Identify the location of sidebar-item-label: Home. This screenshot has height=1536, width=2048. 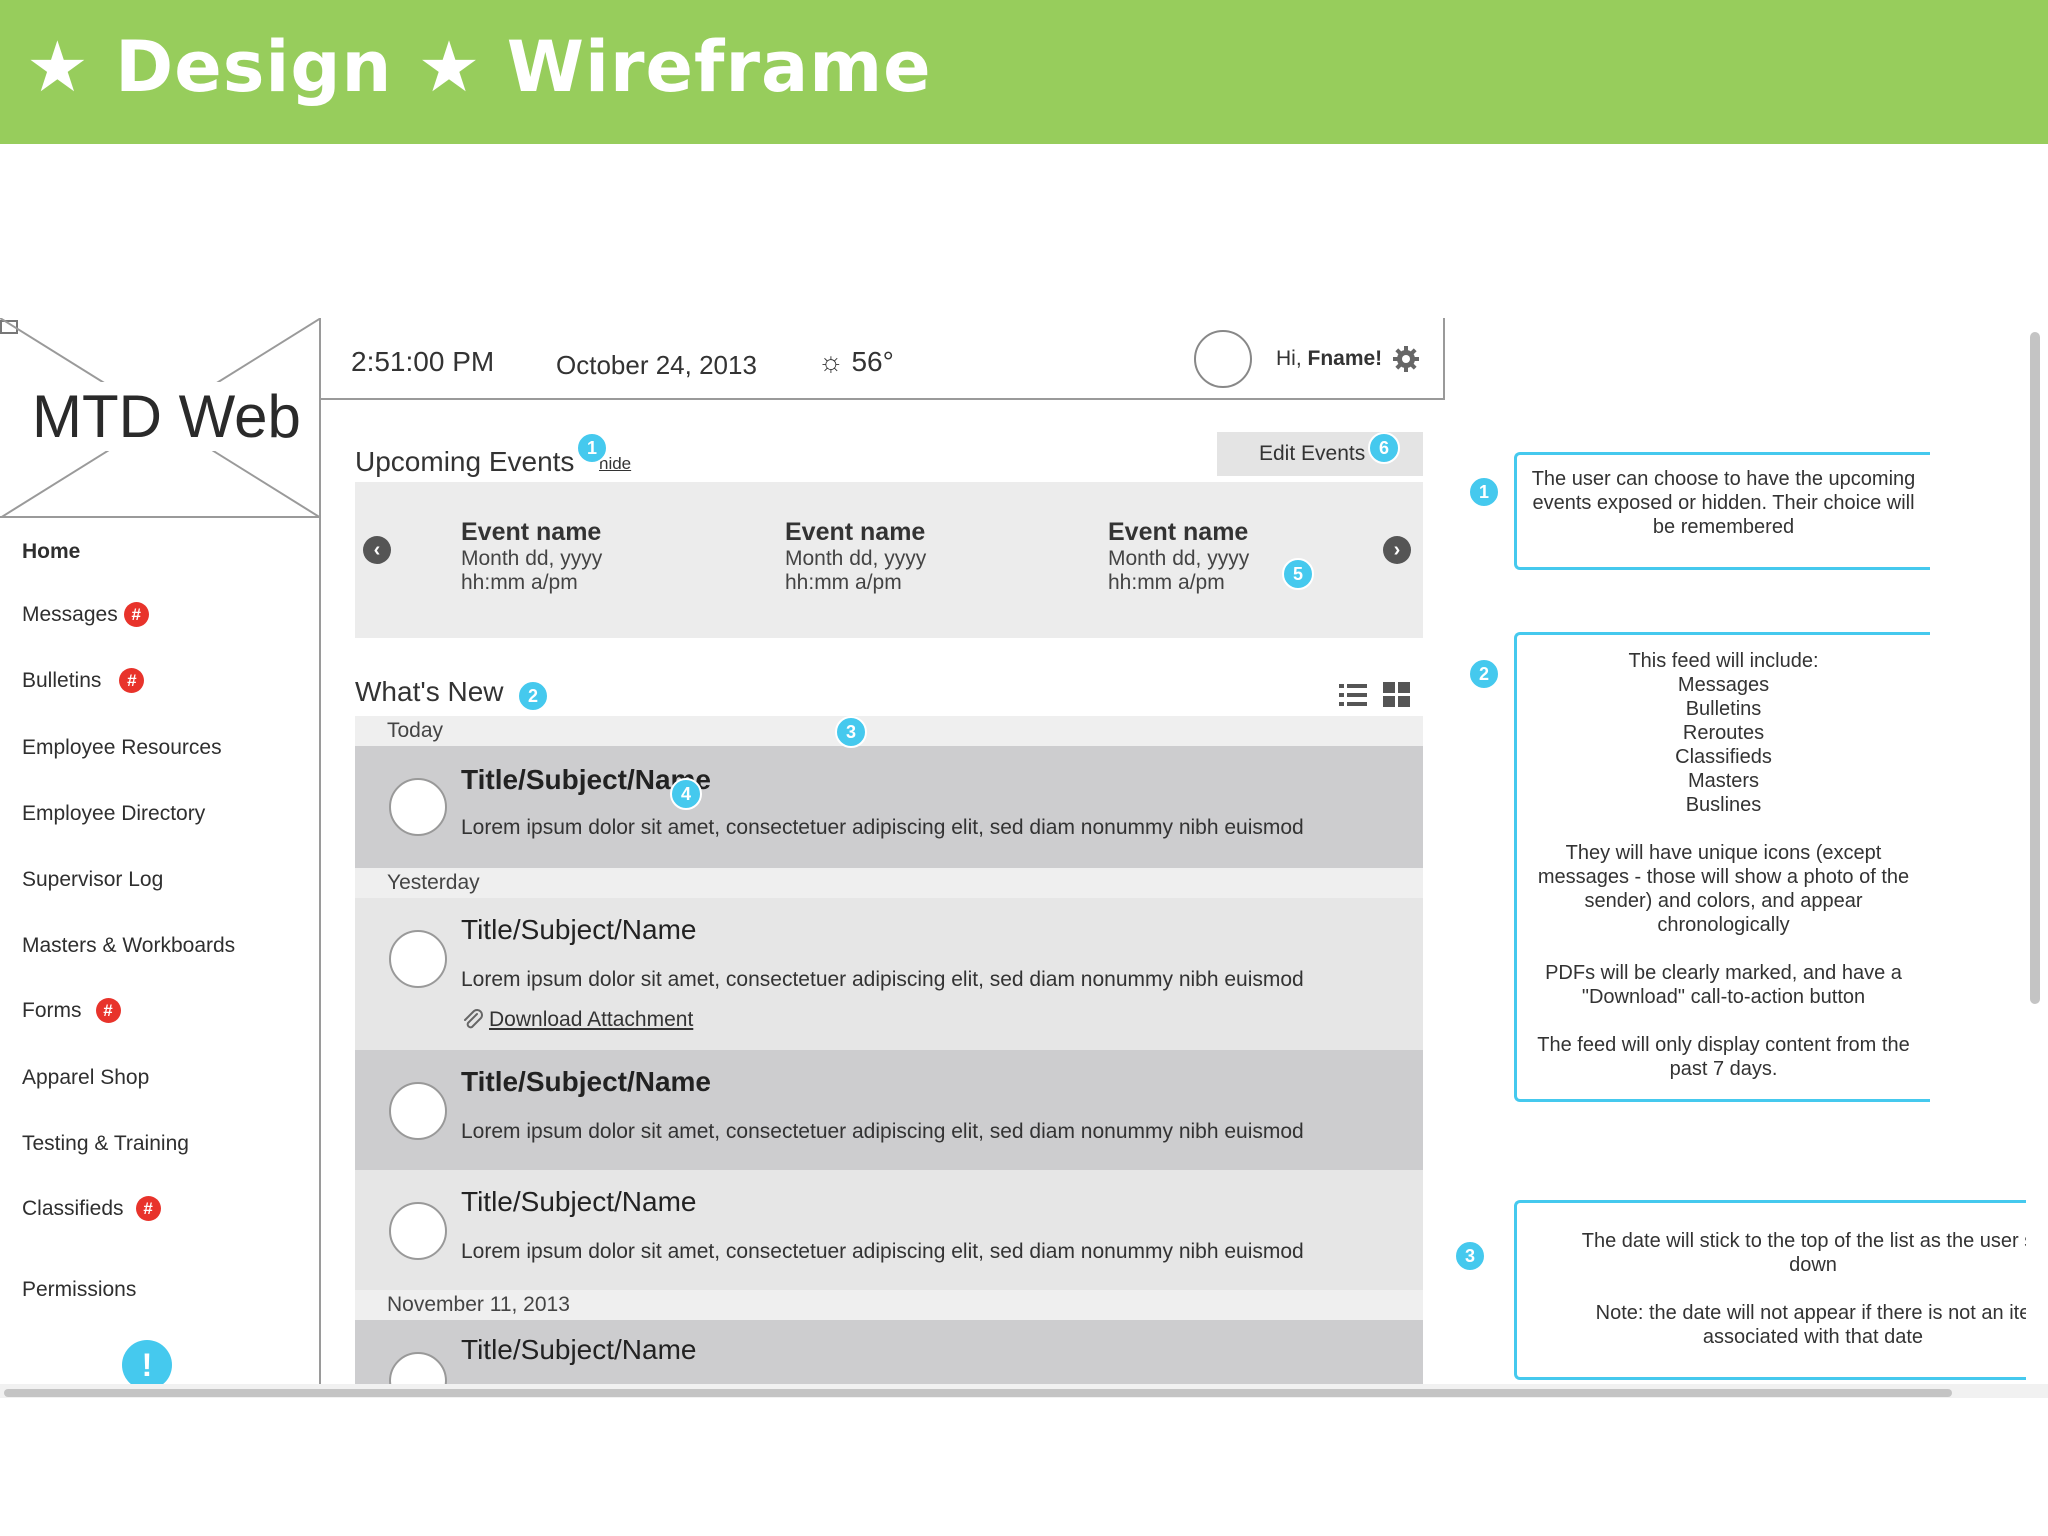
(51, 551).